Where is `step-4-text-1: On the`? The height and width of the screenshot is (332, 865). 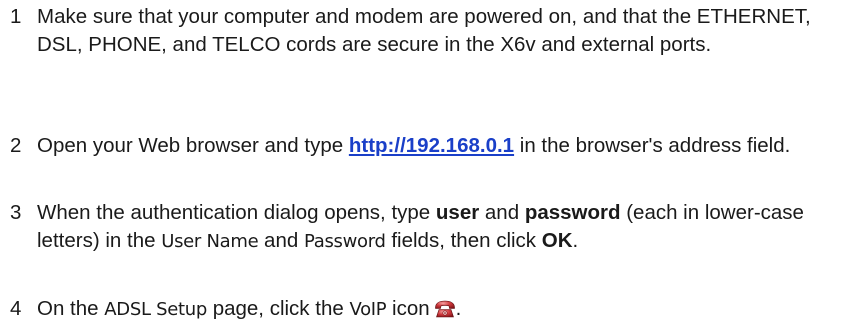 step-4-text-1: On the is located at coordinates (71, 308).